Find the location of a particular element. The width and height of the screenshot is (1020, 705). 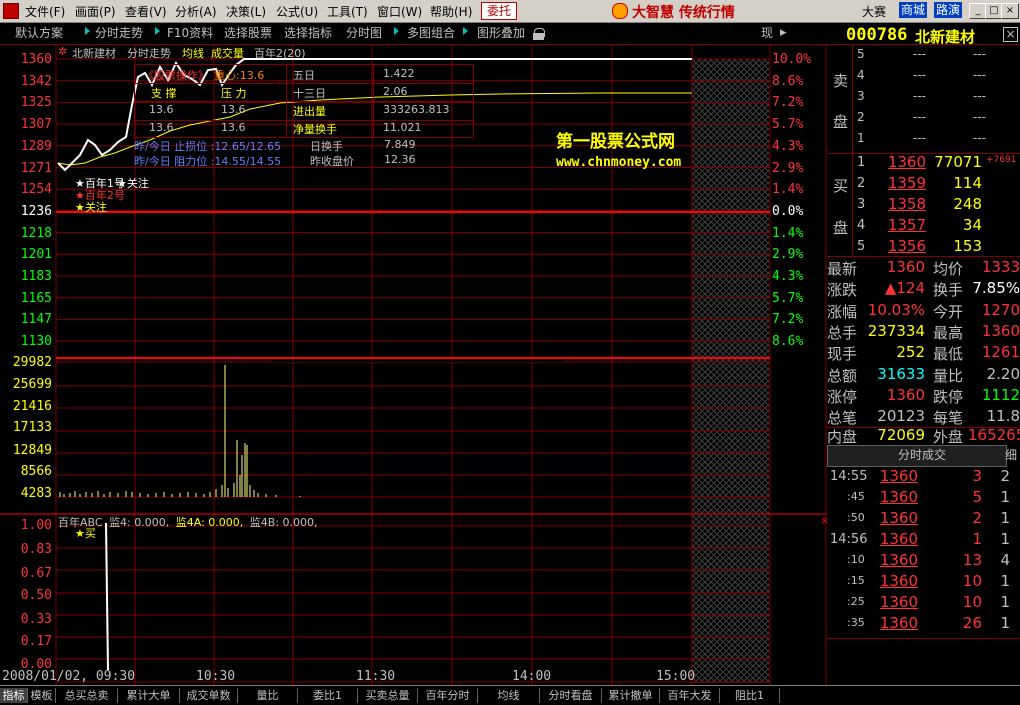

menu-decision: 决策(L) is located at coordinates (246, 11).